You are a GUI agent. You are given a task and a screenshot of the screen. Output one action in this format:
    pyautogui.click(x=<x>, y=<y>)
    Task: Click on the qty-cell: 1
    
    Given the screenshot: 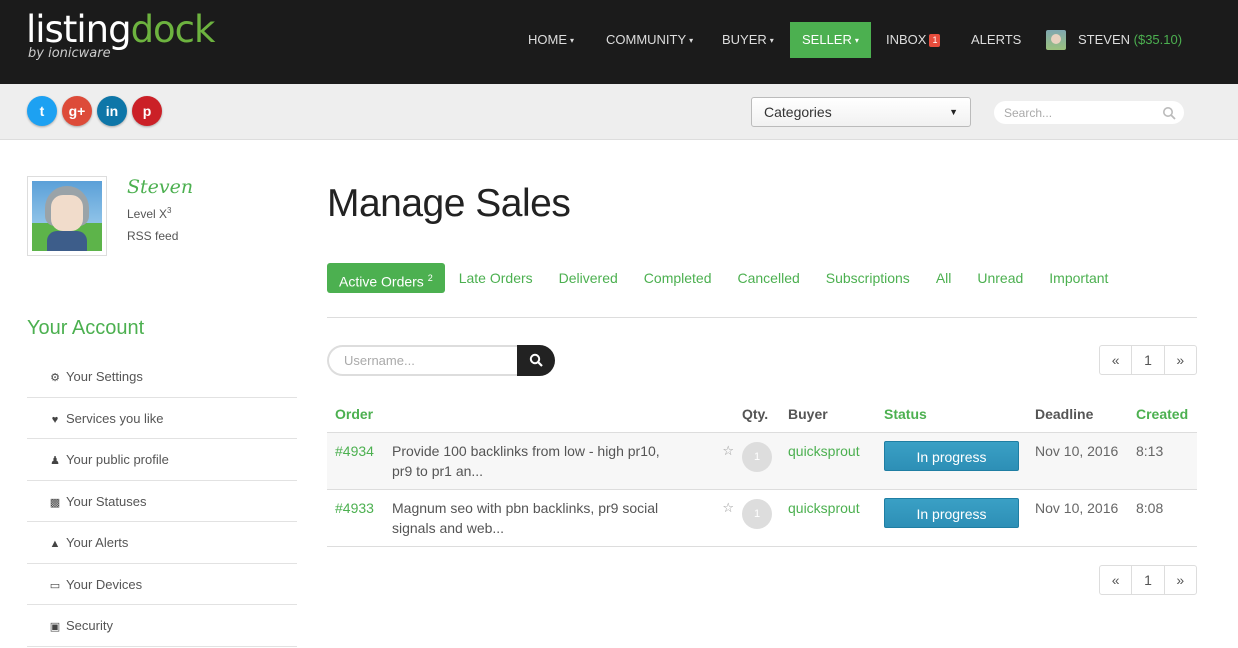 What is the action you would take?
    pyautogui.click(x=757, y=518)
    